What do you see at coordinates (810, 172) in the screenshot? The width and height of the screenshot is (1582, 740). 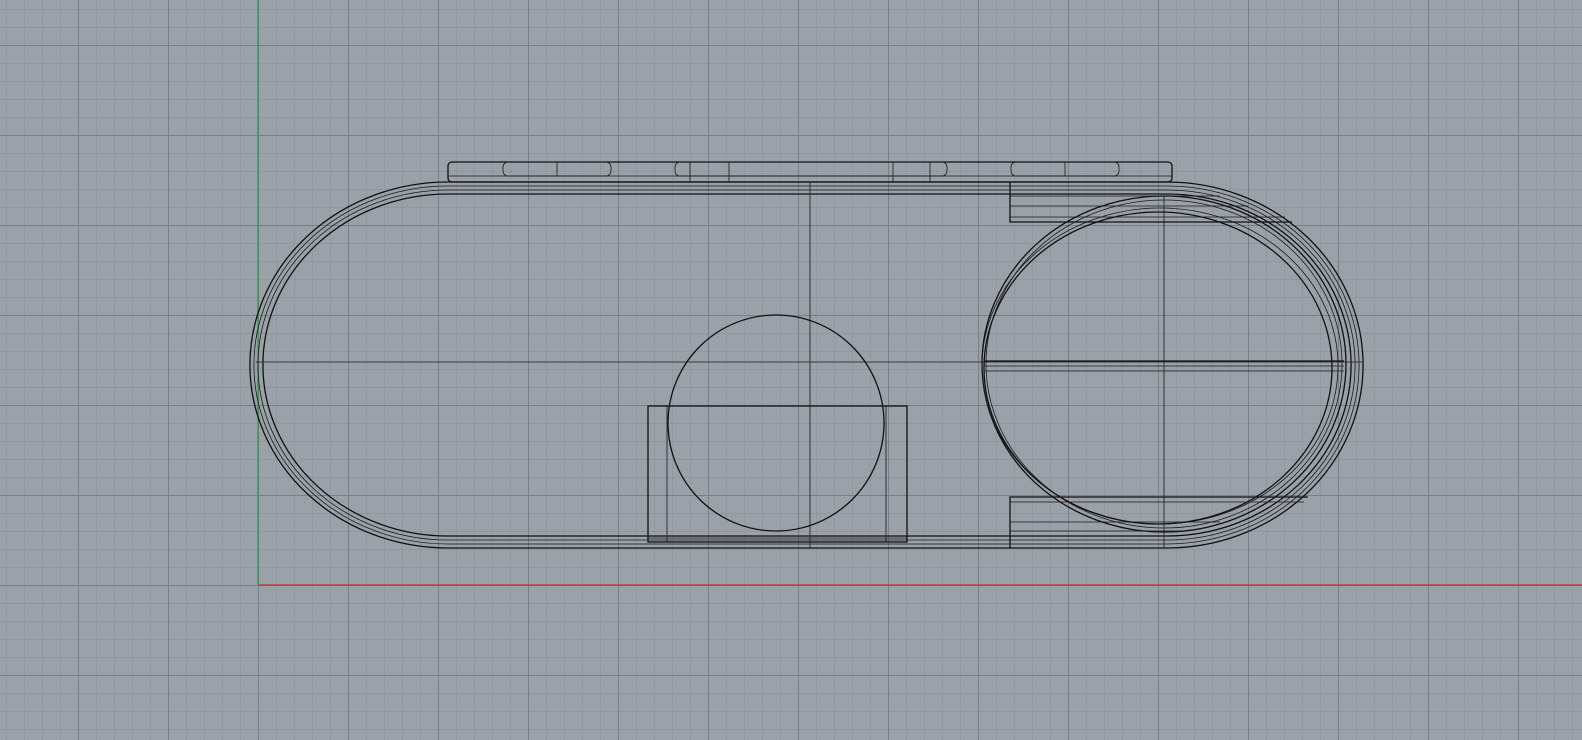 I see `top-clip-strip` at bounding box center [810, 172].